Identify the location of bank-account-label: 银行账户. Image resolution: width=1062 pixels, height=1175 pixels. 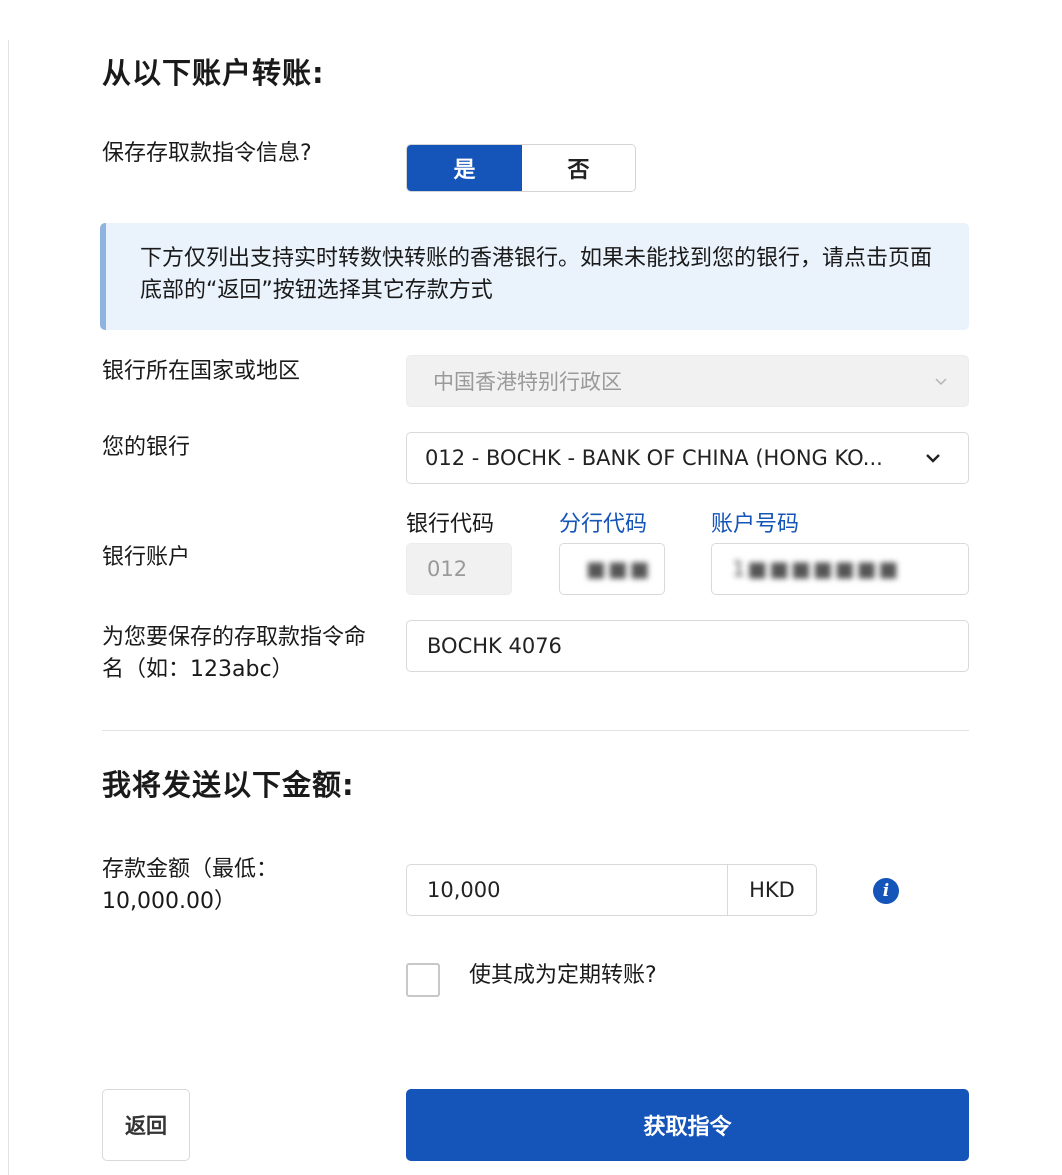
(146, 557).